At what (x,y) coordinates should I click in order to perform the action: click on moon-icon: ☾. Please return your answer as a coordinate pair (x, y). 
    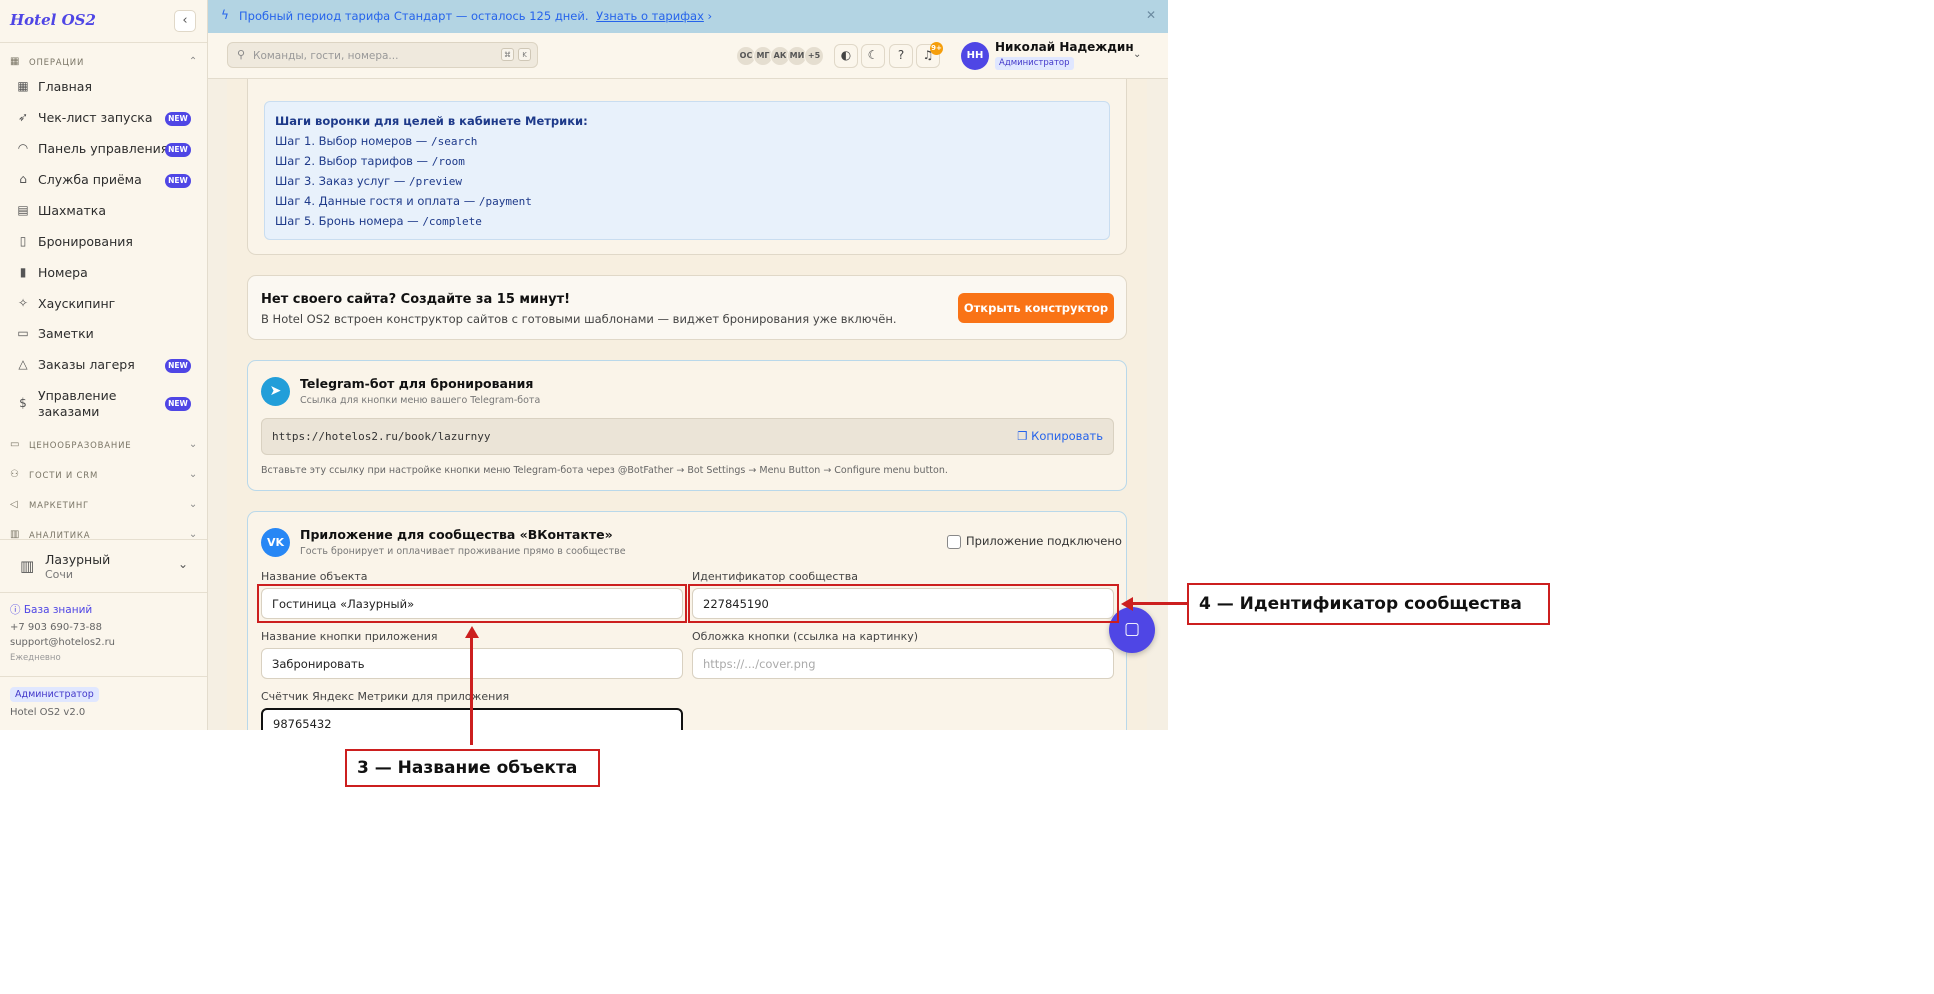
    Looking at the image, I should click on (873, 55).